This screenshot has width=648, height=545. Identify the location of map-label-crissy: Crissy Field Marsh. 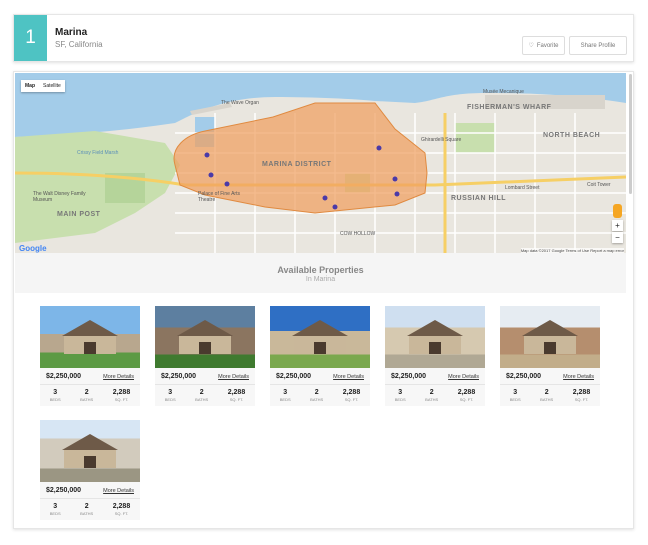
(98, 153).